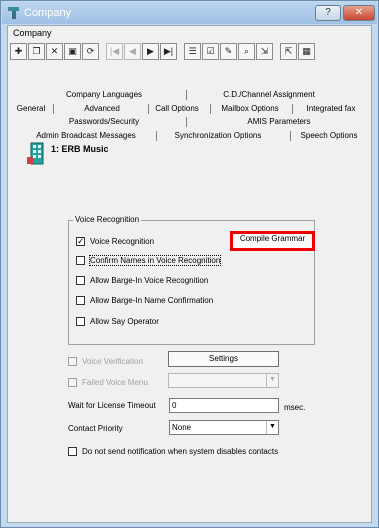 Image resolution: width=379 pixels, height=528 pixels. Describe the element at coordinates (80, 321) in the screenshot. I see `say-operator-checkbox` at that location.